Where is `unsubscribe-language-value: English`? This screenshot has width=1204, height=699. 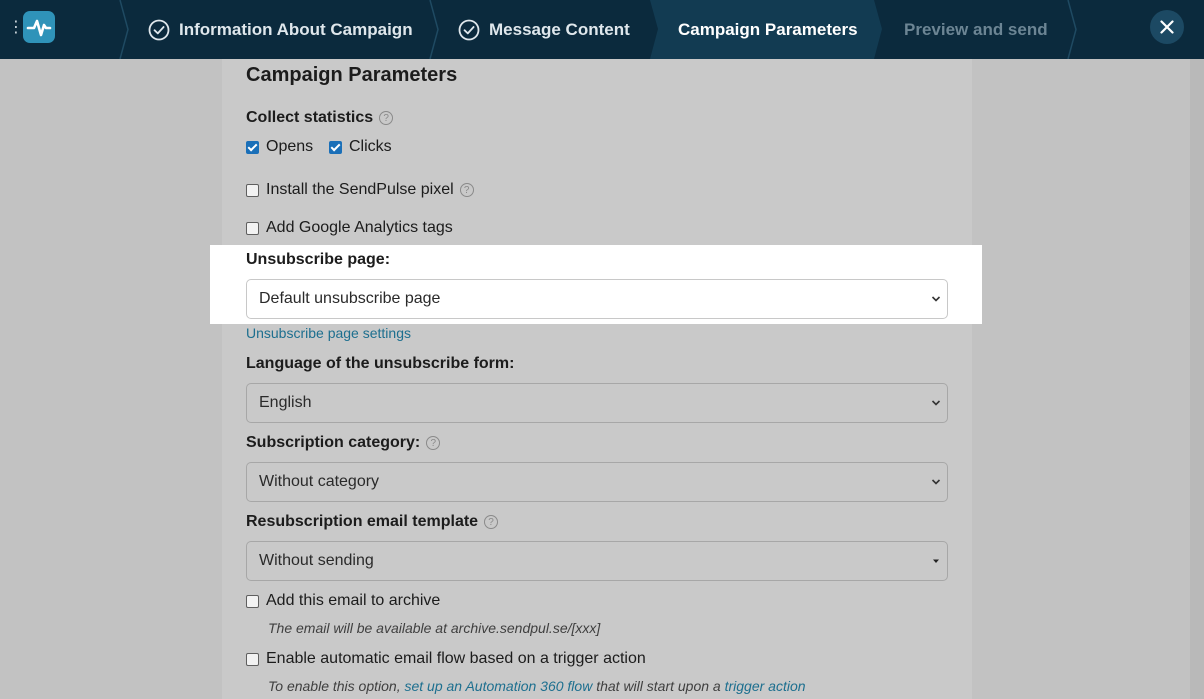
unsubscribe-language-value: English is located at coordinates (285, 402).